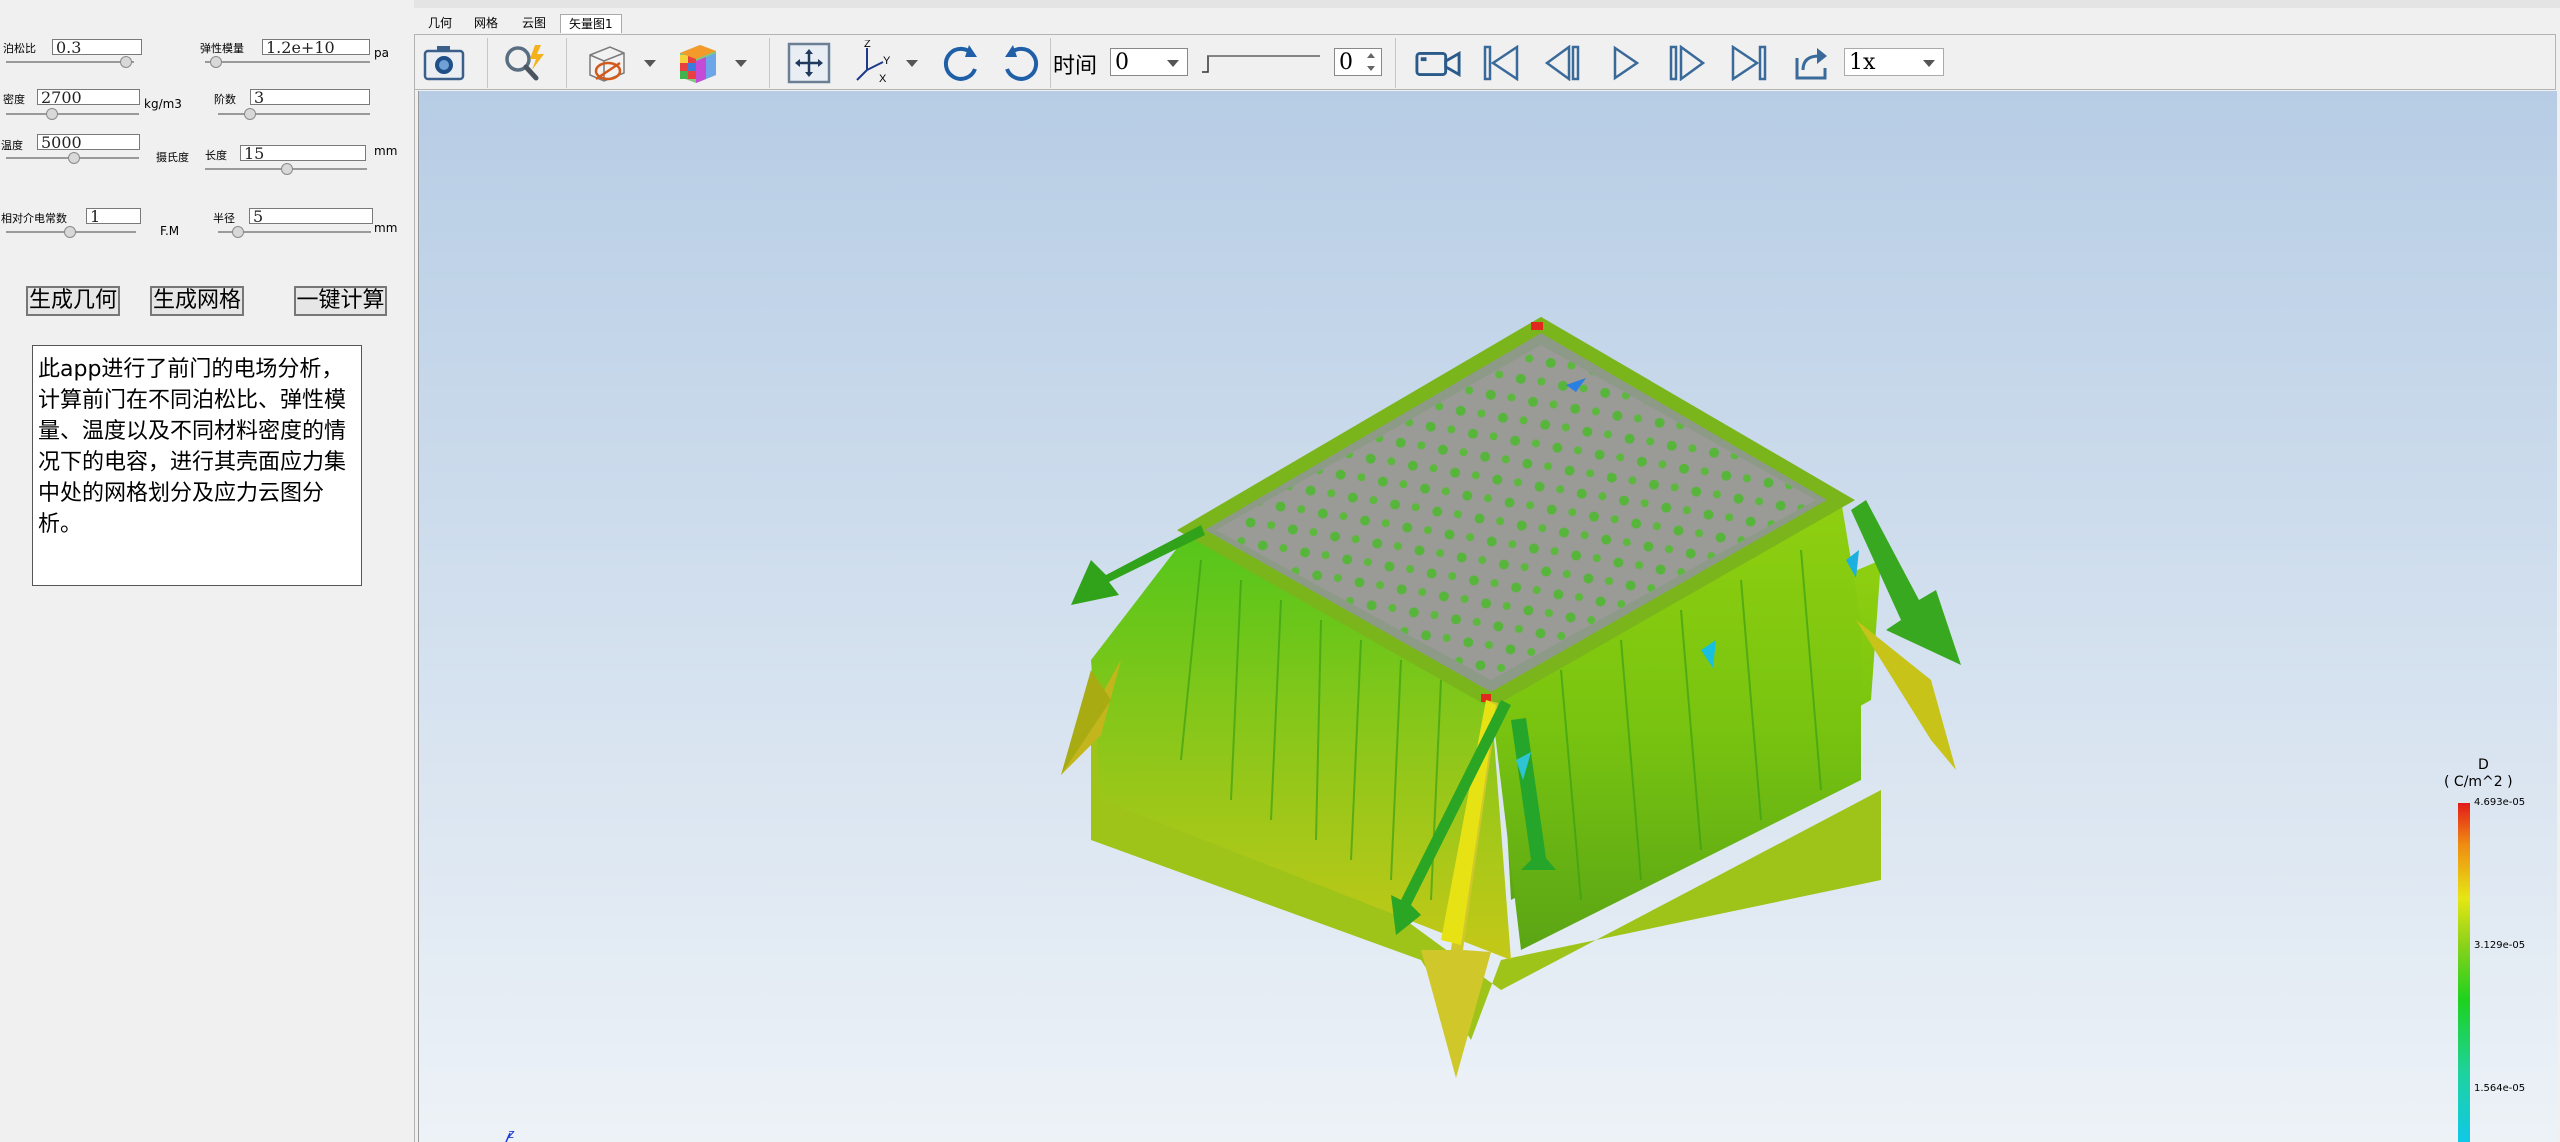 This screenshot has width=2560, height=1142. What do you see at coordinates (2500, 1088) in the screenshot?
I see `legend-min-label: 1.564e-05` at bounding box center [2500, 1088].